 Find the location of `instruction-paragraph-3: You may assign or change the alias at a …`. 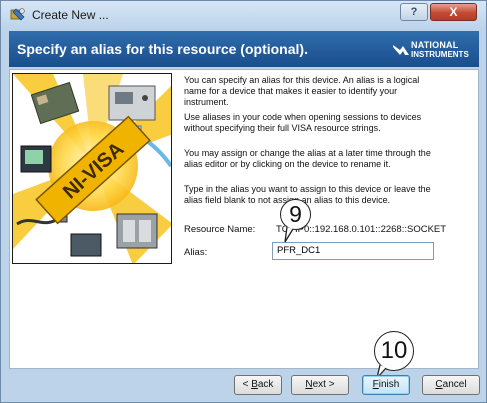

instruction-paragraph-3: You may assign or change the alias at a … is located at coordinates (307, 158).